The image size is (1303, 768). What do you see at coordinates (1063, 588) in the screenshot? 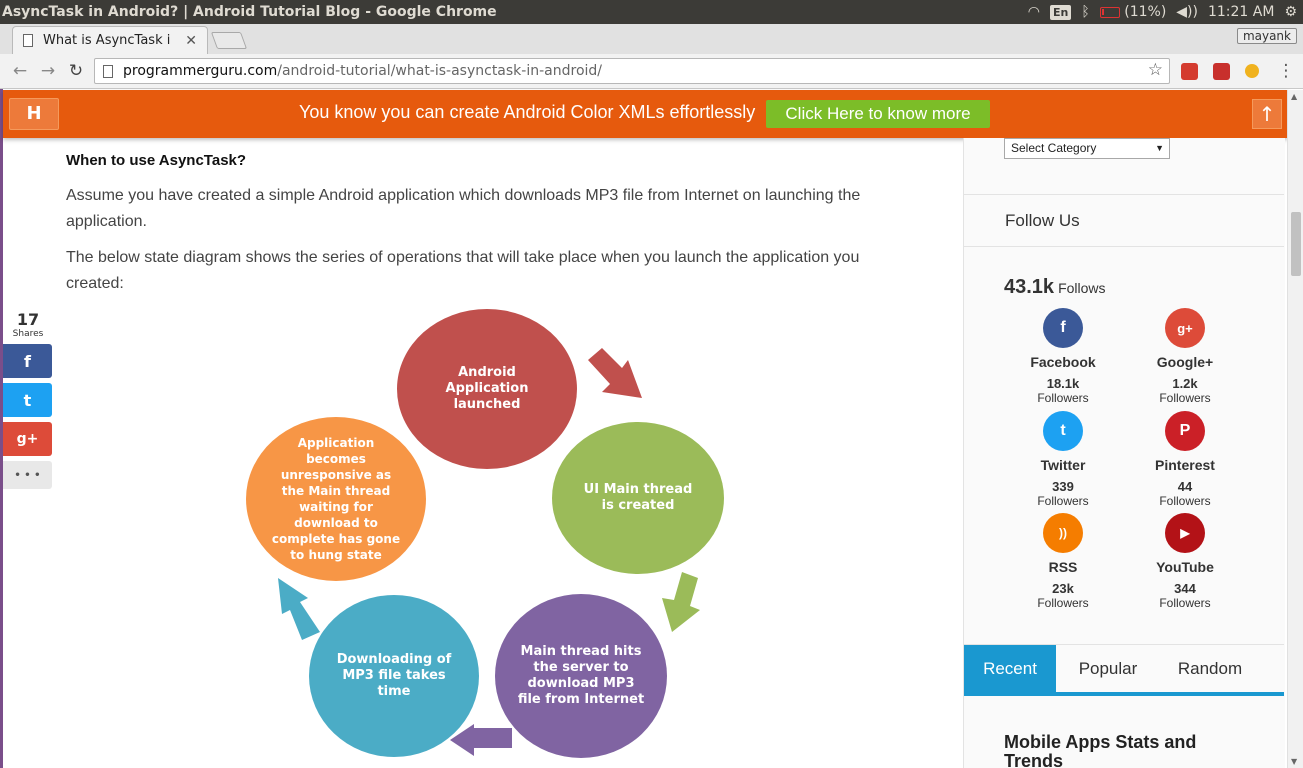
I see `network-count: 23k` at bounding box center [1063, 588].